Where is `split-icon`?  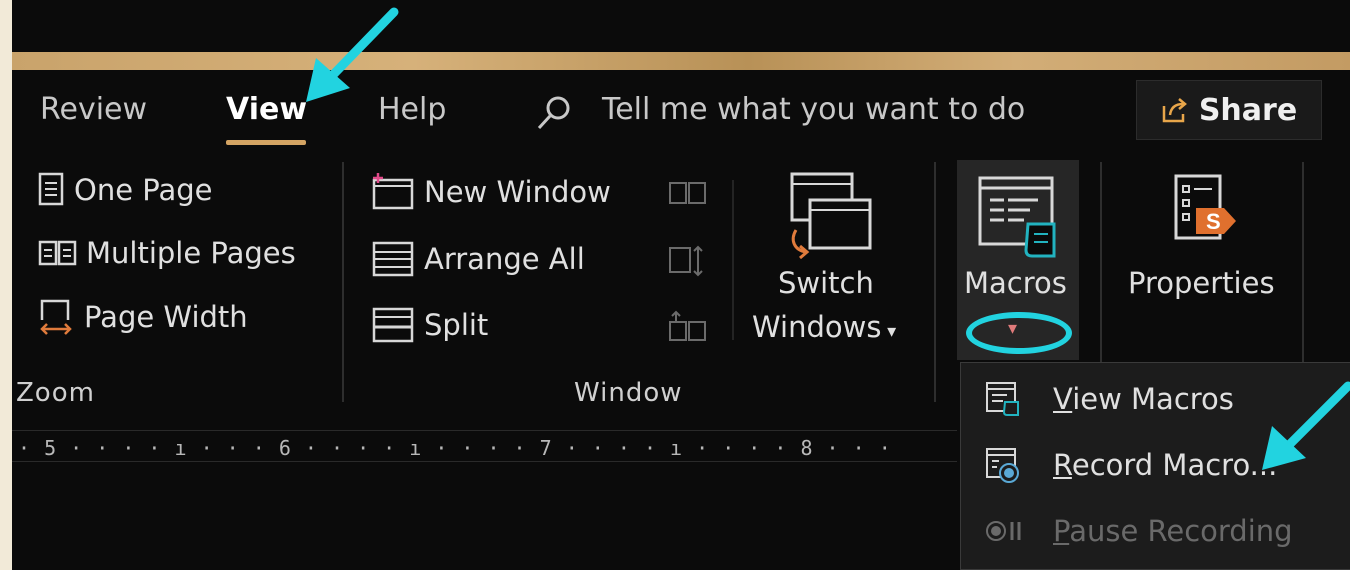 split-icon is located at coordinates (393, 325).